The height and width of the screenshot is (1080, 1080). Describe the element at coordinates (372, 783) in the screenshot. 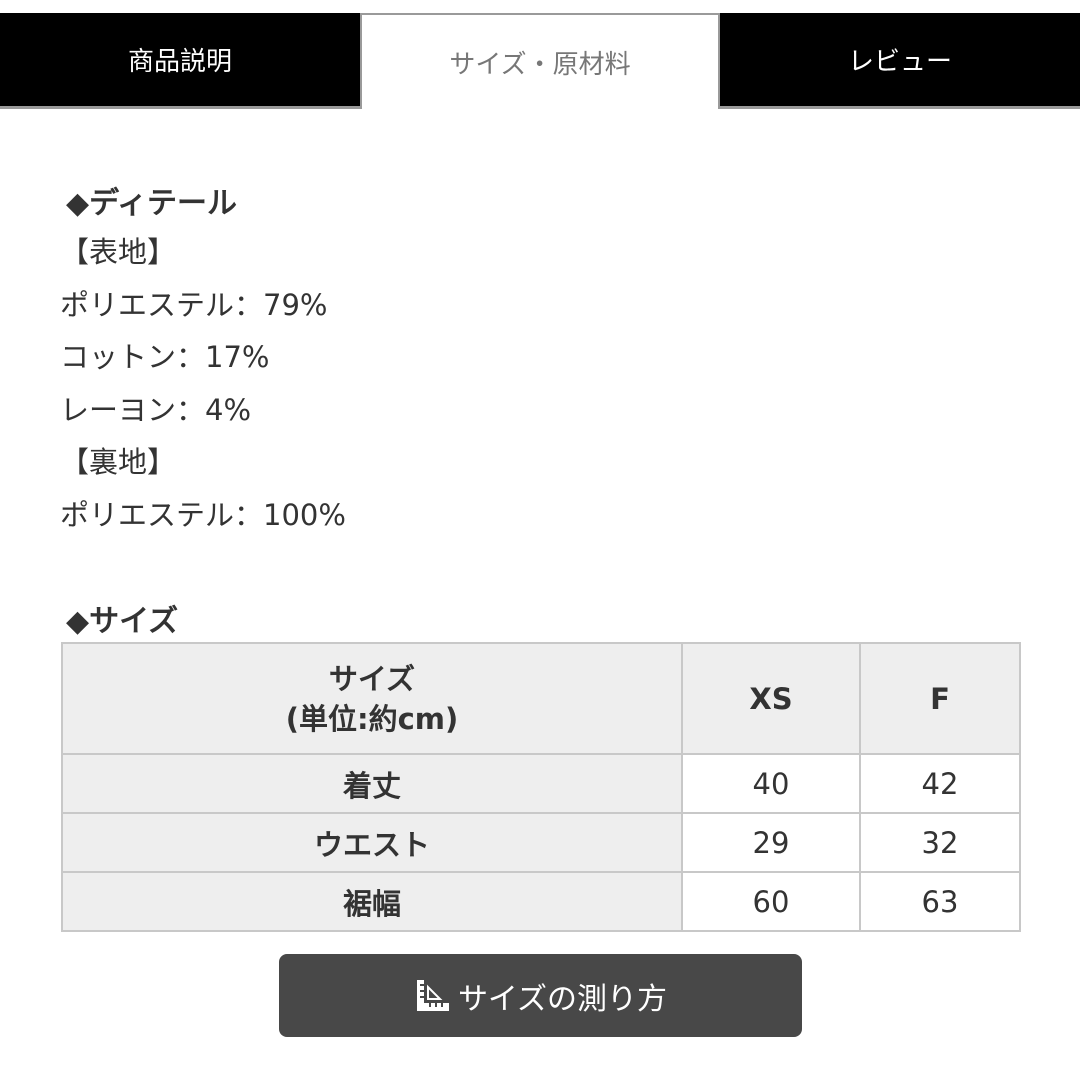

I see `row-label: 着丈` at that location.